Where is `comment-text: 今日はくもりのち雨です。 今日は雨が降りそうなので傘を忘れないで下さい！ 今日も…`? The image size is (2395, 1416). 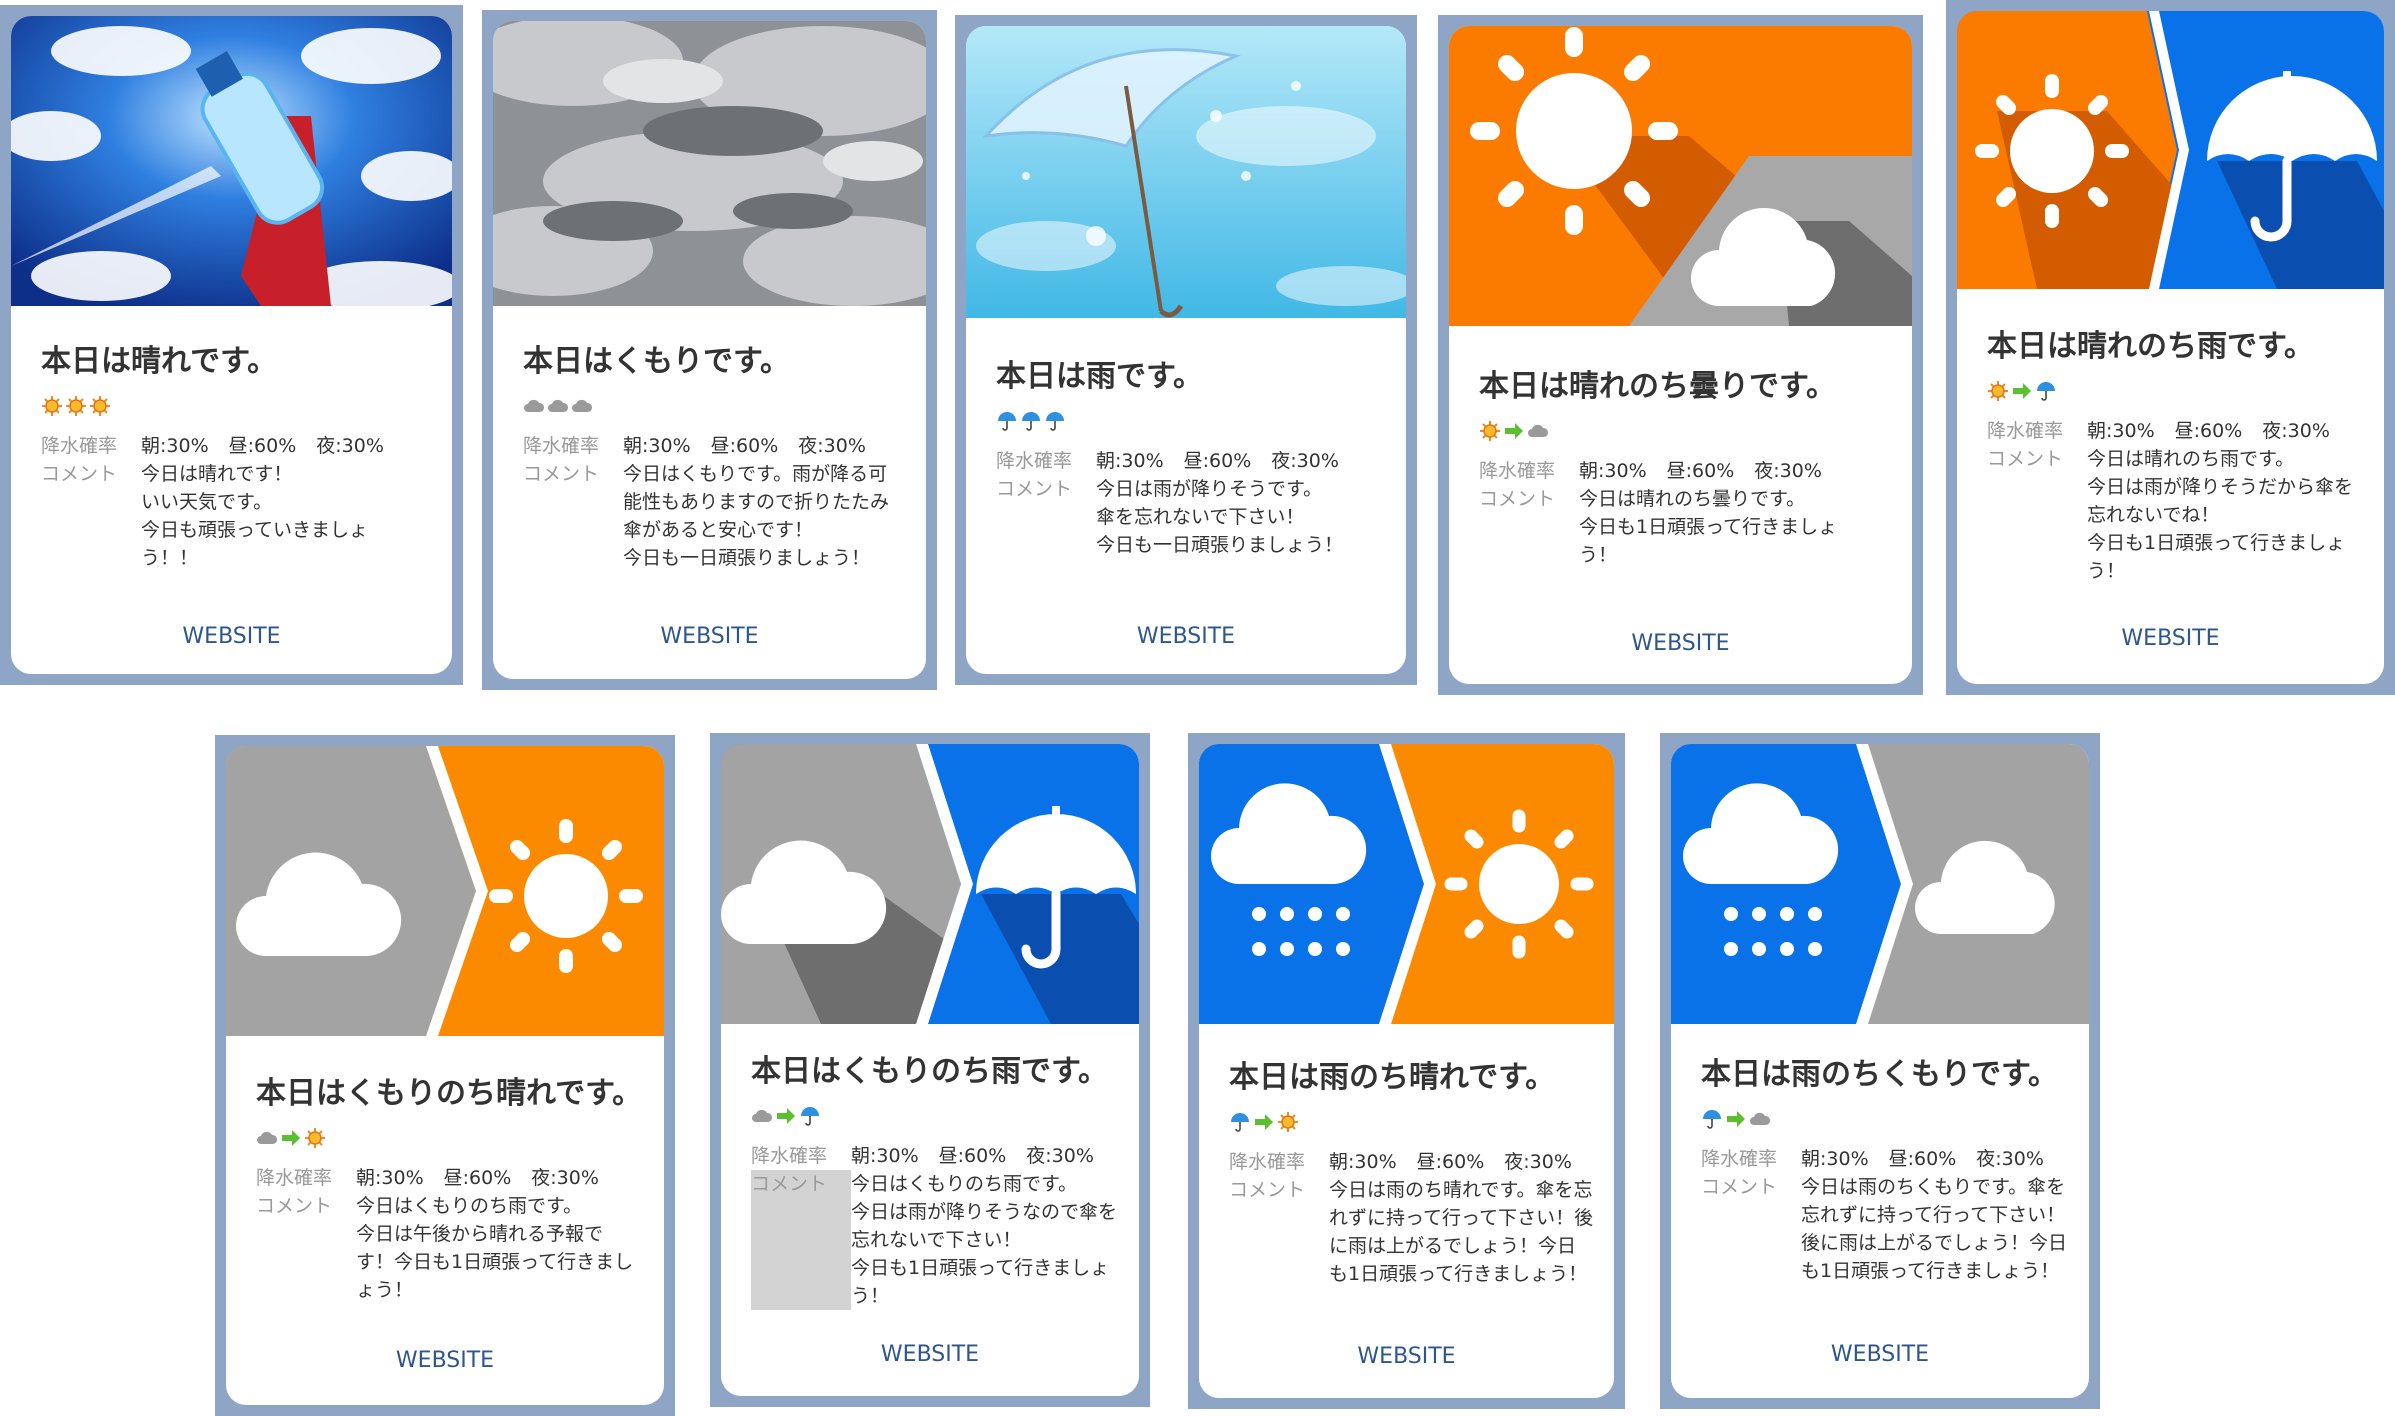
comment-text: 今日はくもりのち雨です。 今日は雨が降りそうなので傘を忘れないで下さい！ 今日も… is located at coordinates (984, 1240).